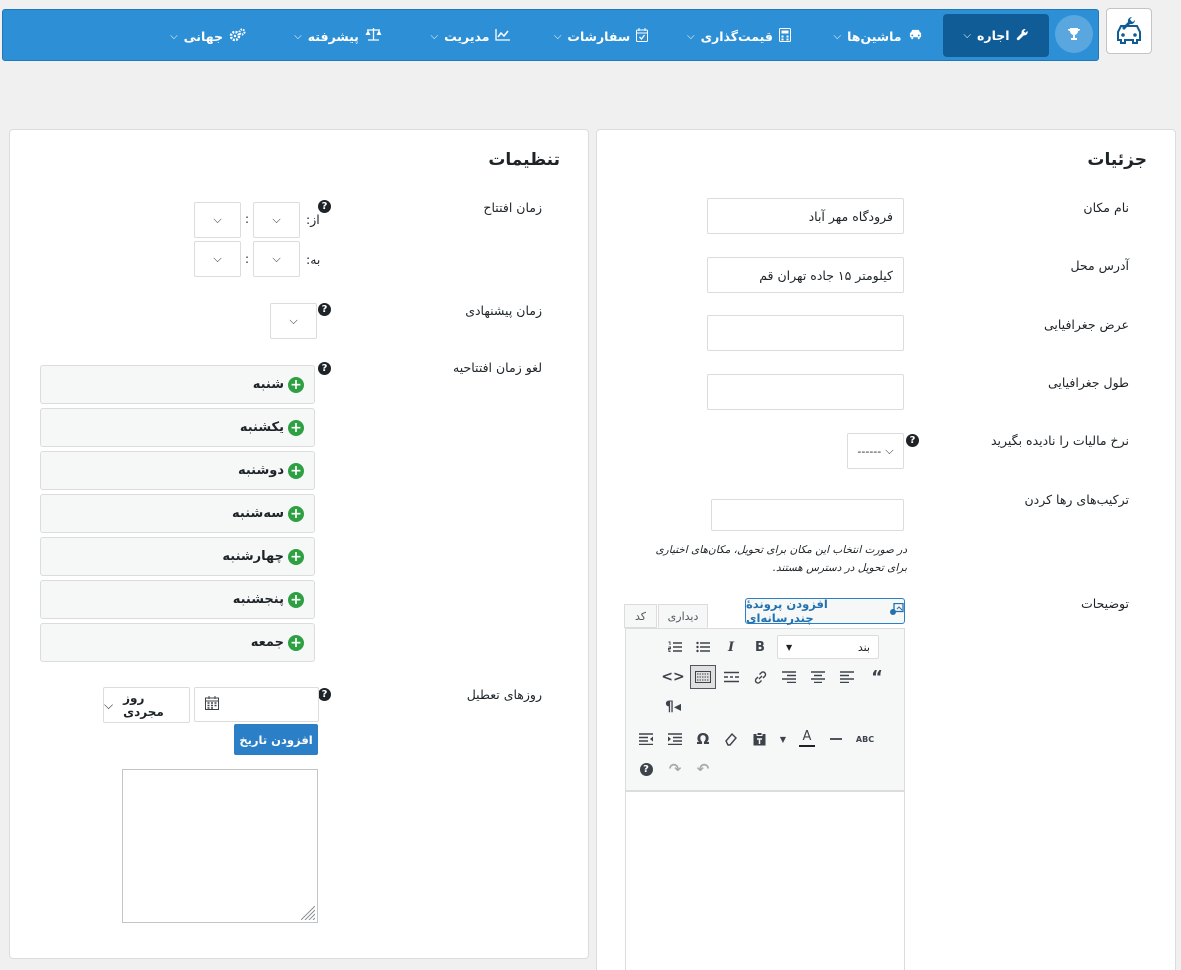 This screenshot has height=970, width=1181. I want to click on outdent-icon, so click(646, 739).